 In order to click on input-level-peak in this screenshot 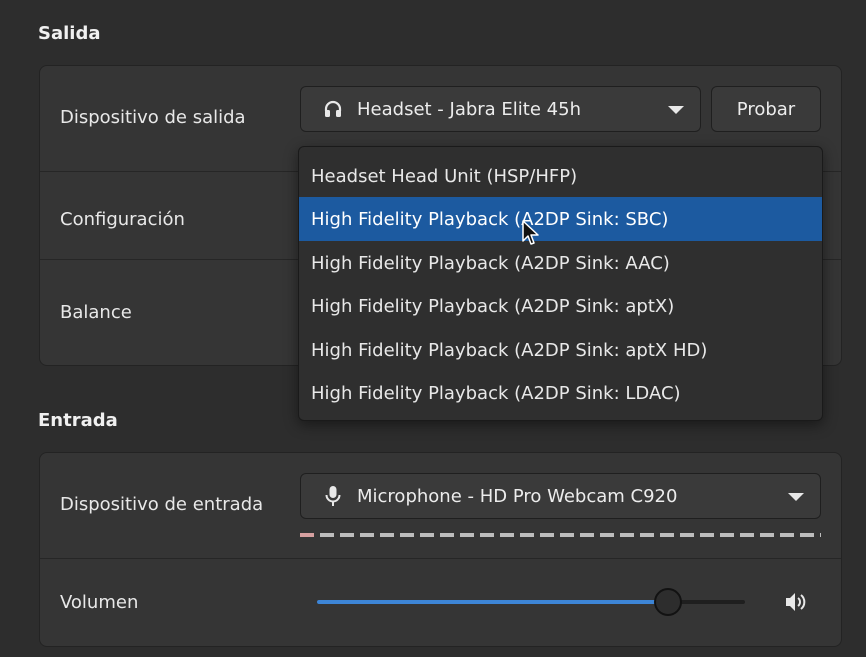, I will do `click(307, 535)`.